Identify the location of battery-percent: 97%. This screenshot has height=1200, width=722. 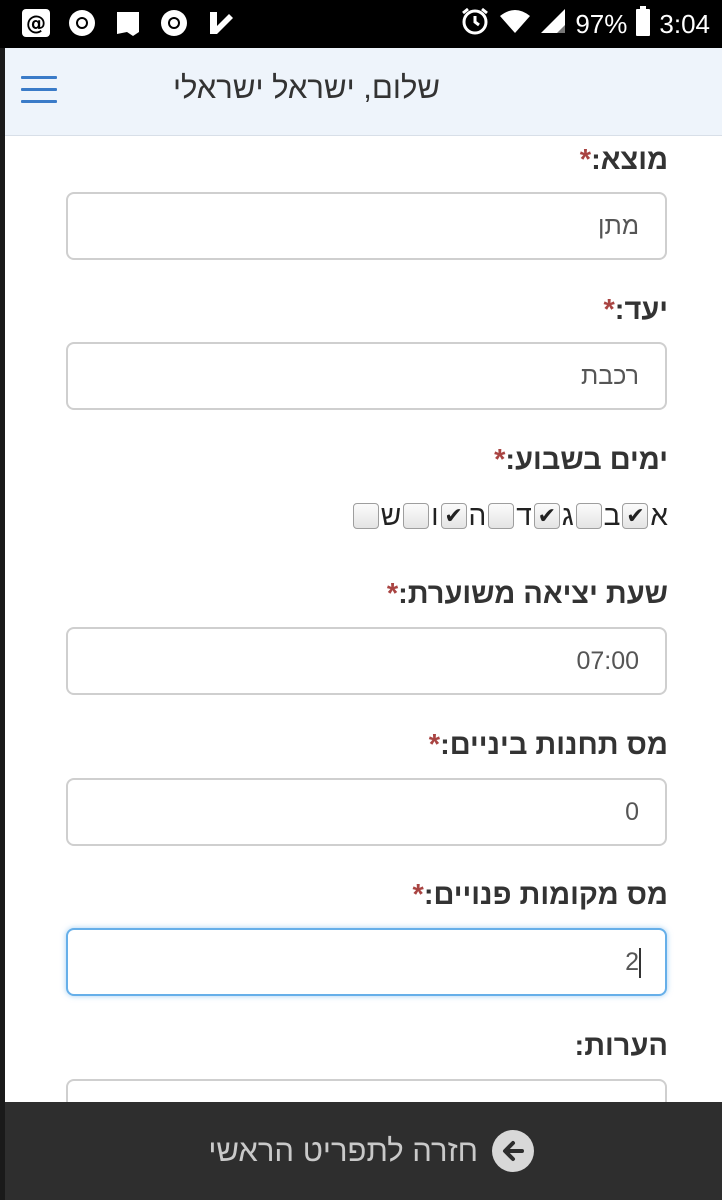
(601, 23).